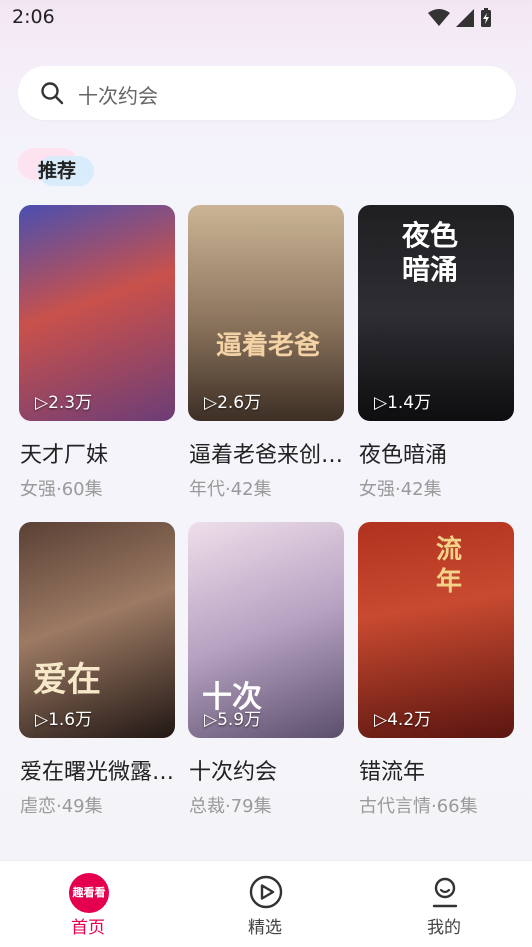 Image resolution: width=532 pixels, height=947 pixels. What do you see at coordinates (267, 93) in the screenshot?
I see `search-bar: 十次约会` at bounding box center [267, 93].